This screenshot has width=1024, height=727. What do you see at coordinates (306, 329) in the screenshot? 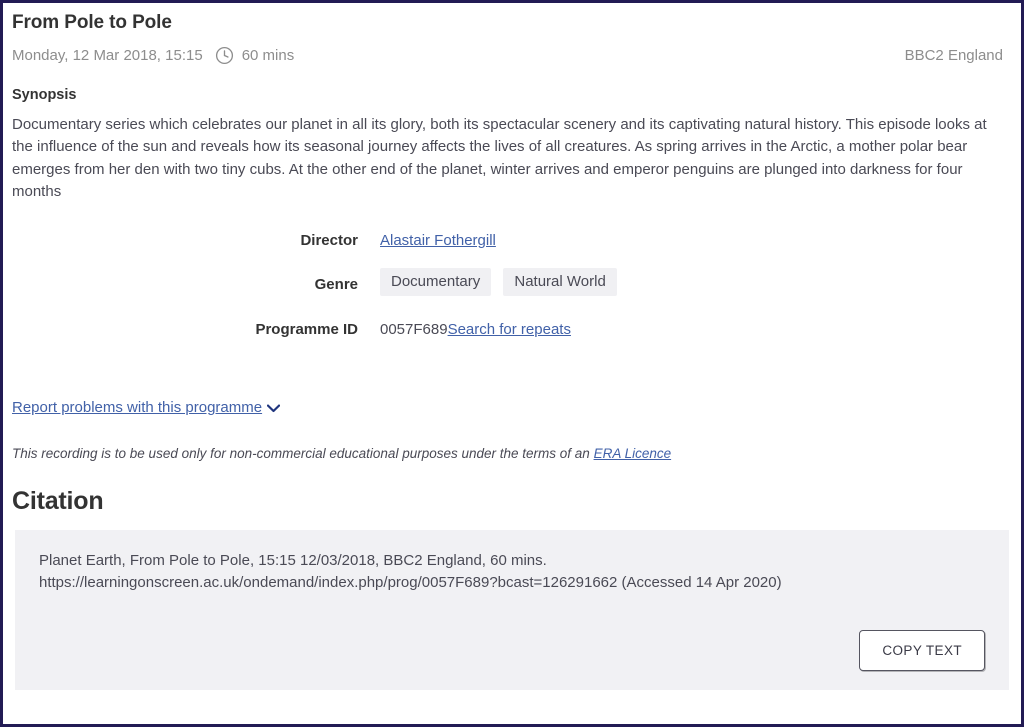
I see `programme-id-label: Programme ID` at bounding box center [306, 329].